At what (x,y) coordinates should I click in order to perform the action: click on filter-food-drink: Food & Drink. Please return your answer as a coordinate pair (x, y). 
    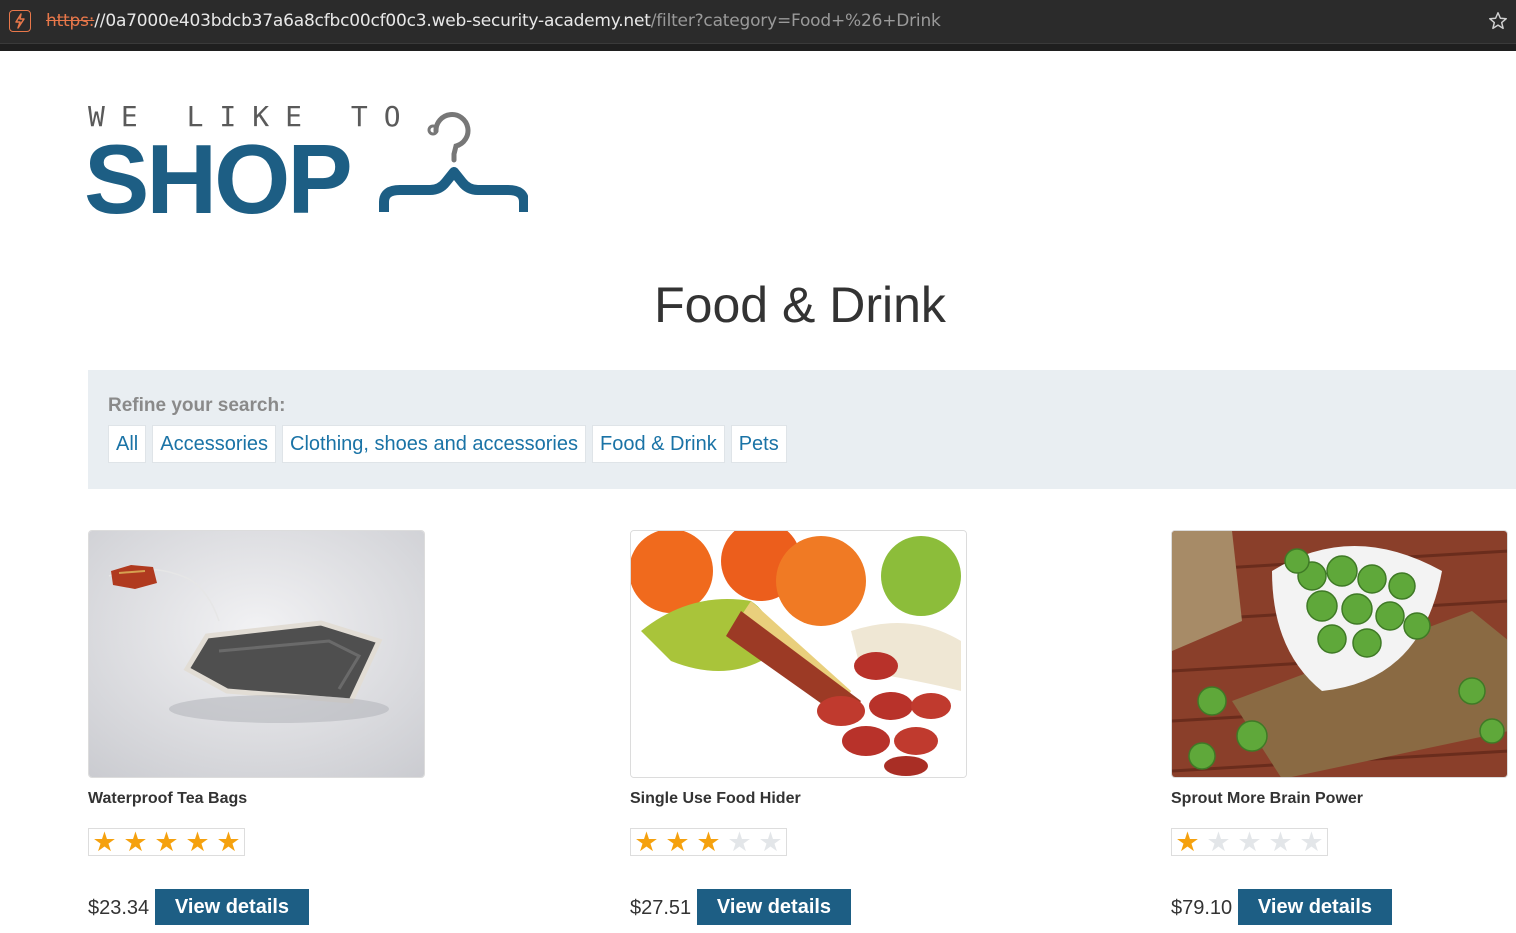
    Looking at the image, I should click on (658, 444).